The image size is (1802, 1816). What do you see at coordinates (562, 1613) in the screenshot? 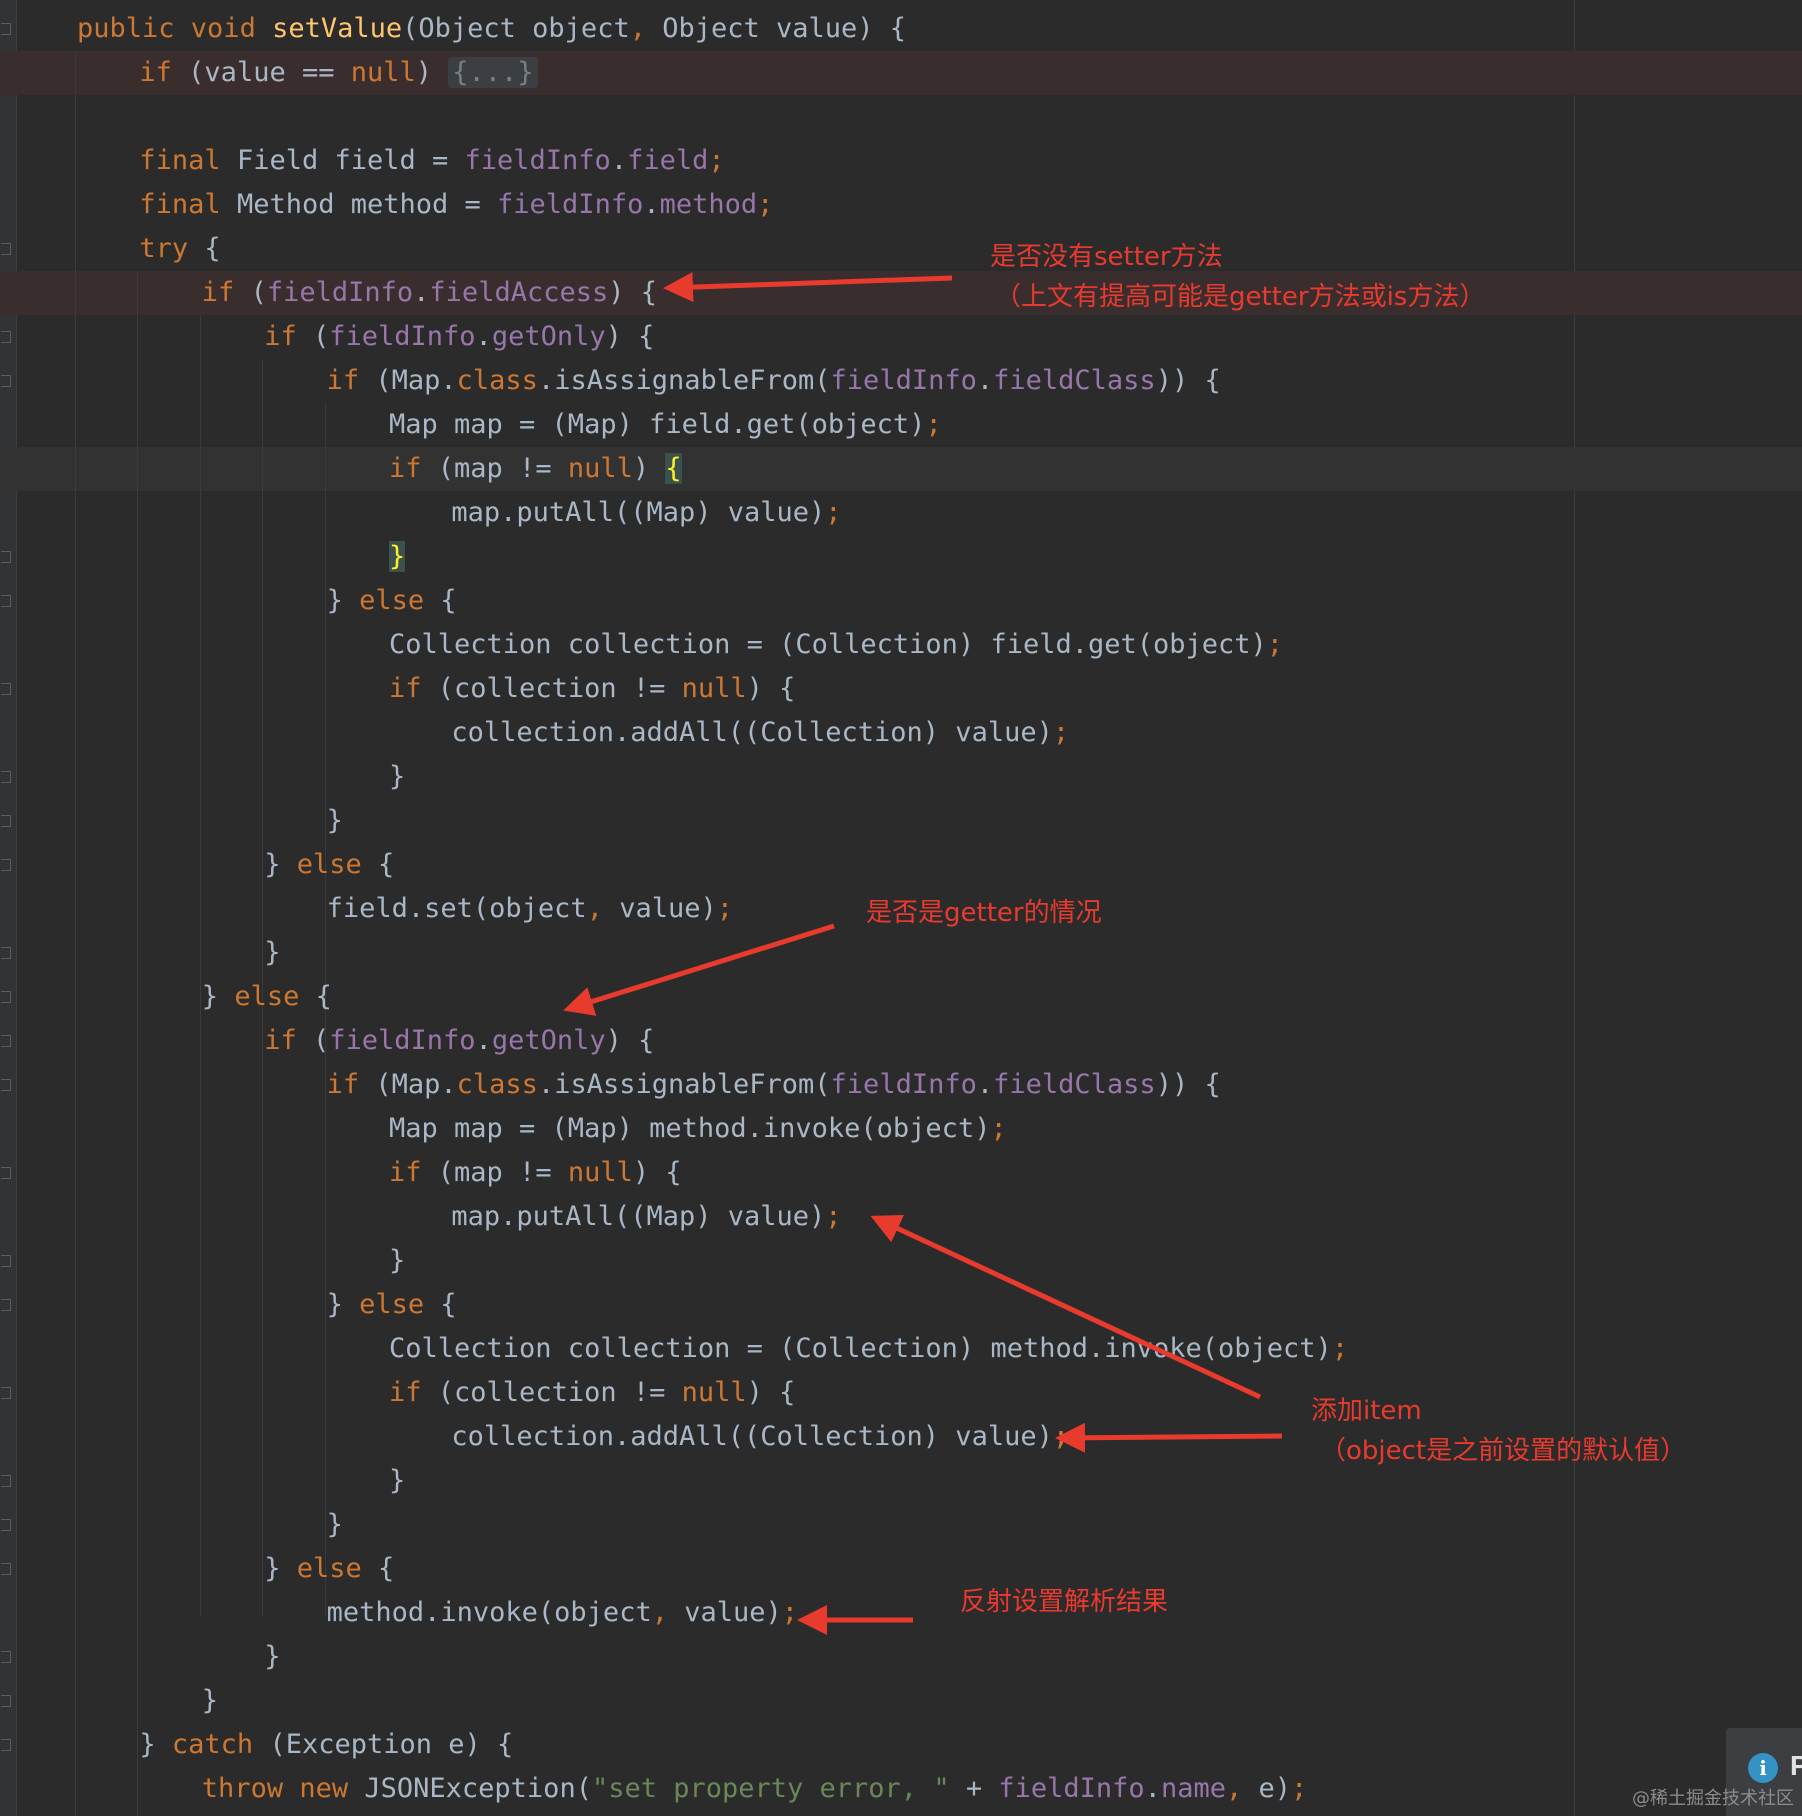
I see `code-line: method.invoke(object, value);` at bounding box center [562, 1613].